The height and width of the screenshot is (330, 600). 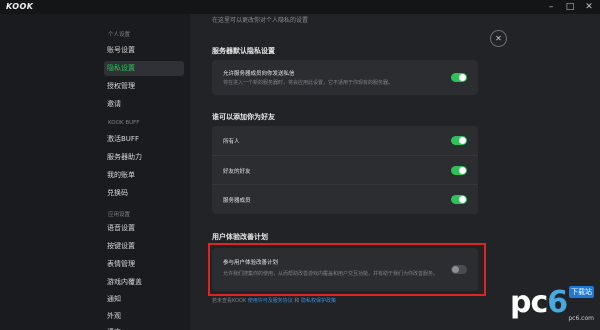 I want to click on friend-option-row: 所有人, so click(x=345, y=140).